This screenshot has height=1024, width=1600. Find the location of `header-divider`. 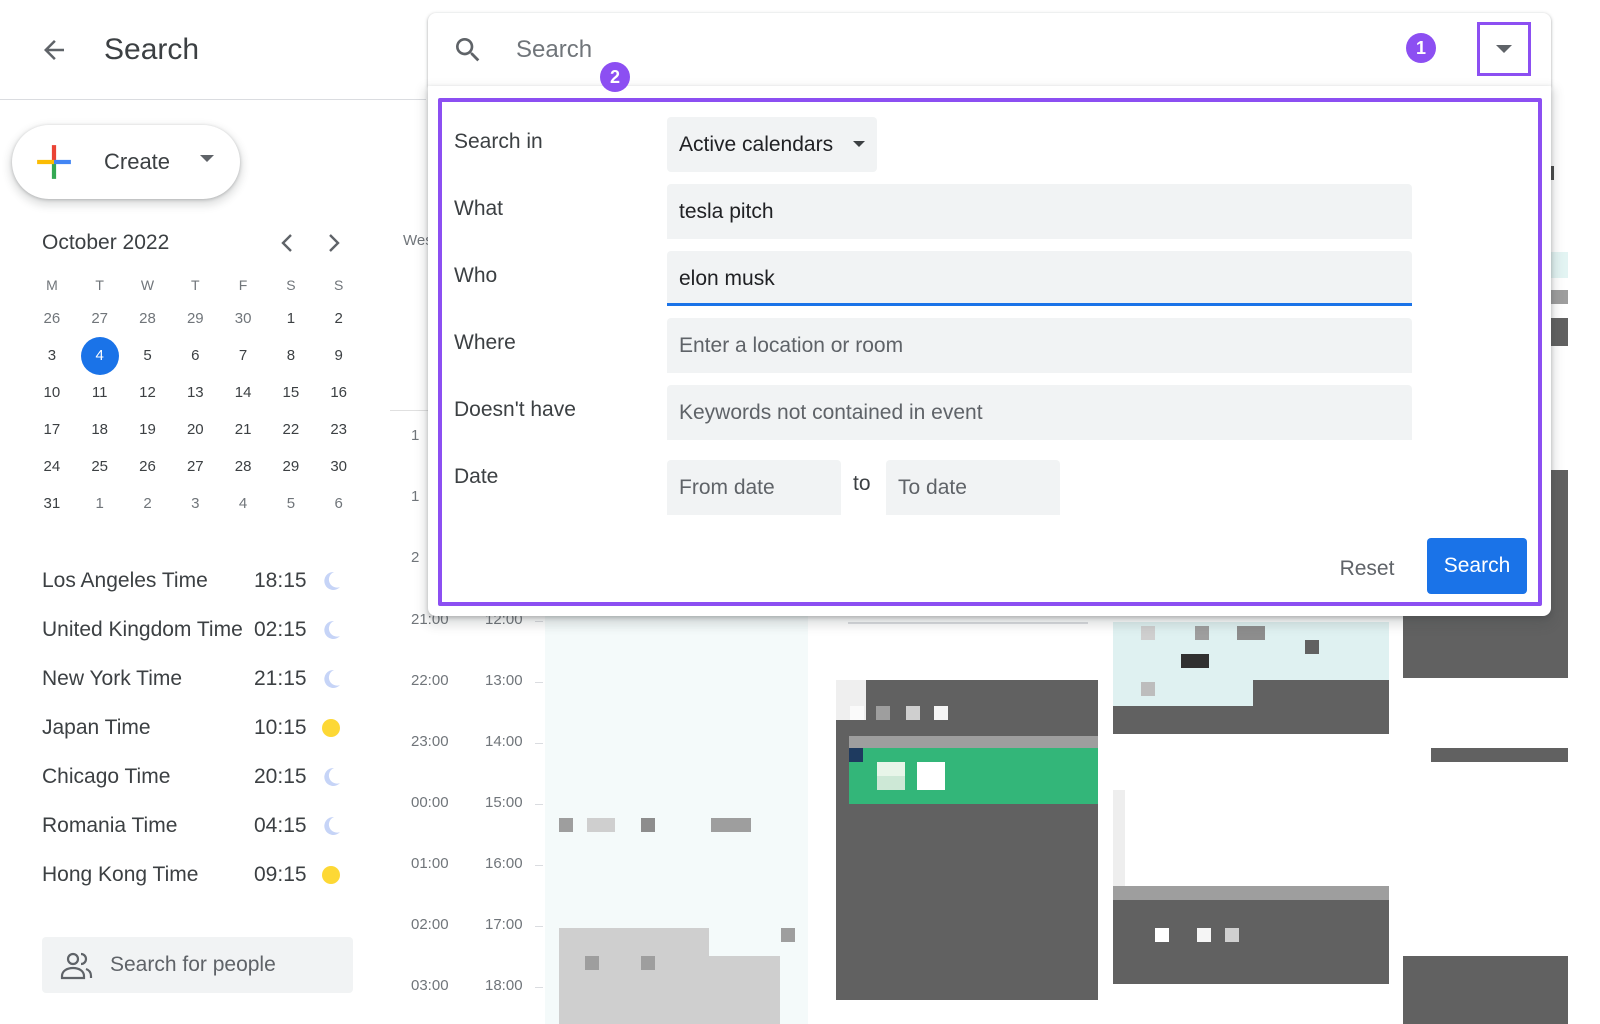

header-divider is located at coordinates (213, 99).